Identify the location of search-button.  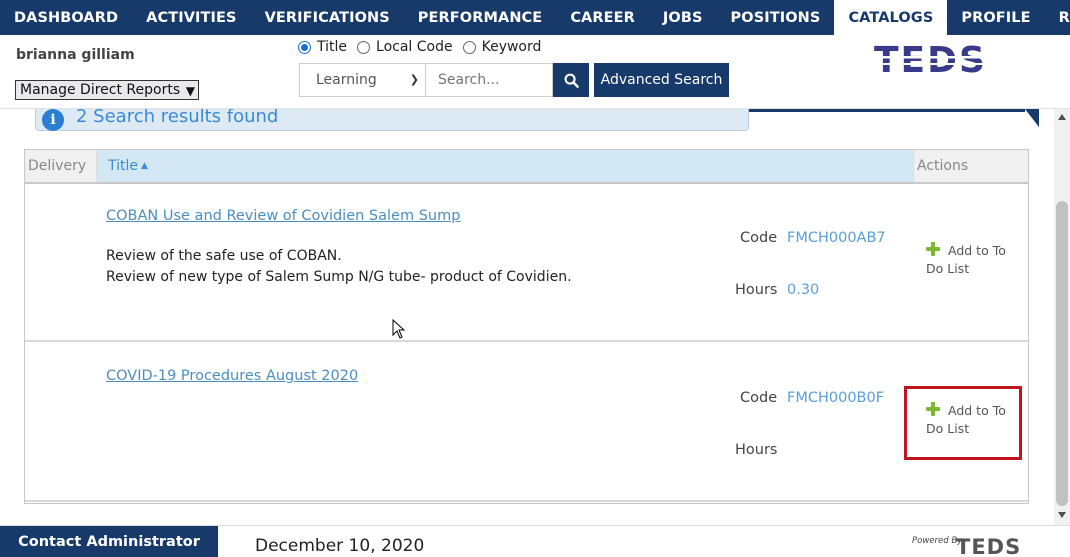
(571, 80).